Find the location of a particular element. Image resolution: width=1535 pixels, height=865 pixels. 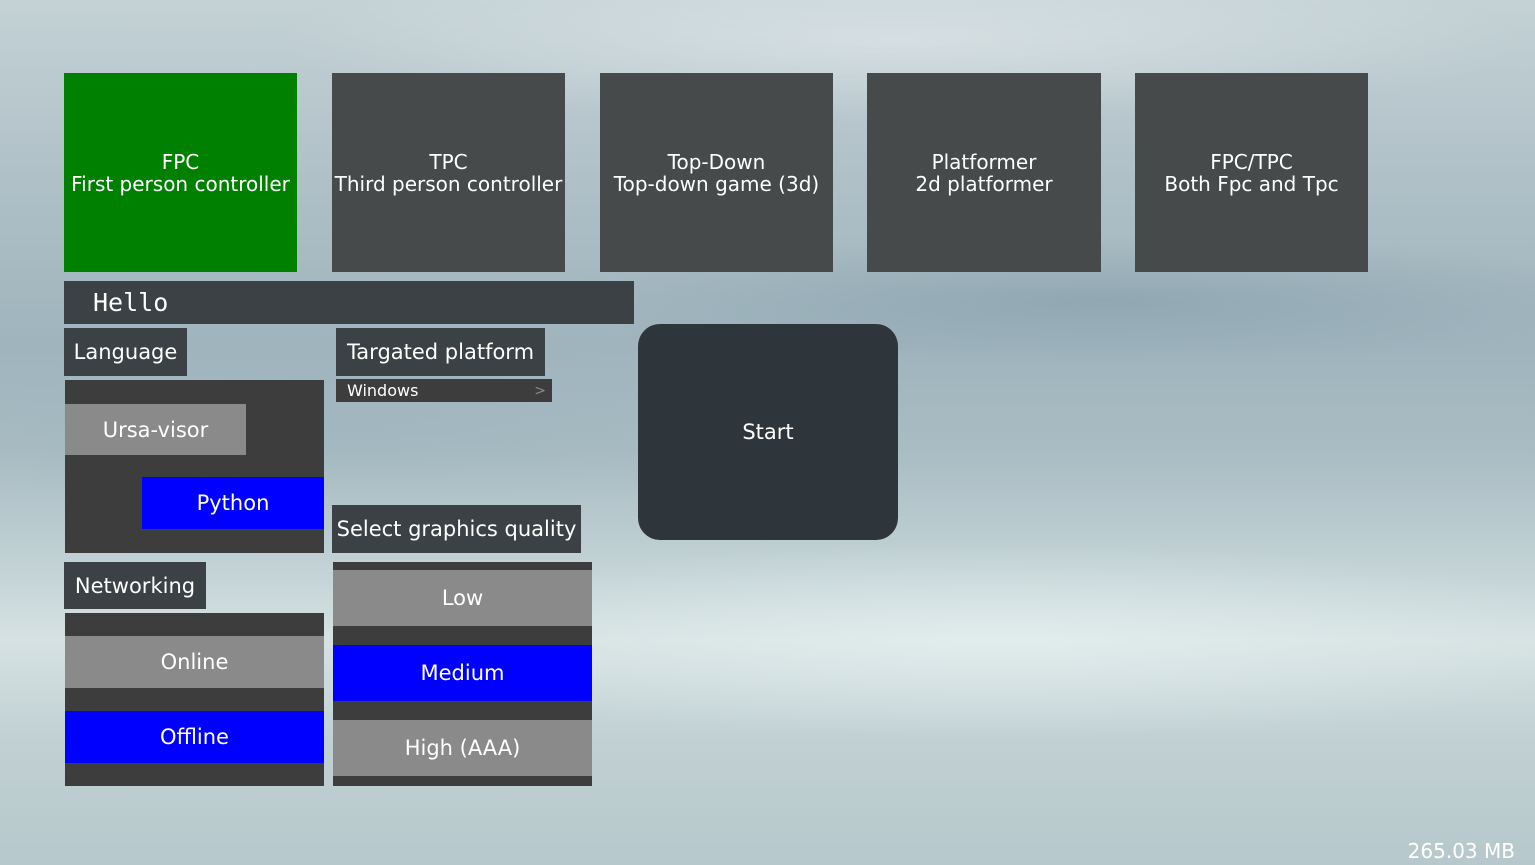

network-option-offline: Offline is located at coordinates (194, 737).